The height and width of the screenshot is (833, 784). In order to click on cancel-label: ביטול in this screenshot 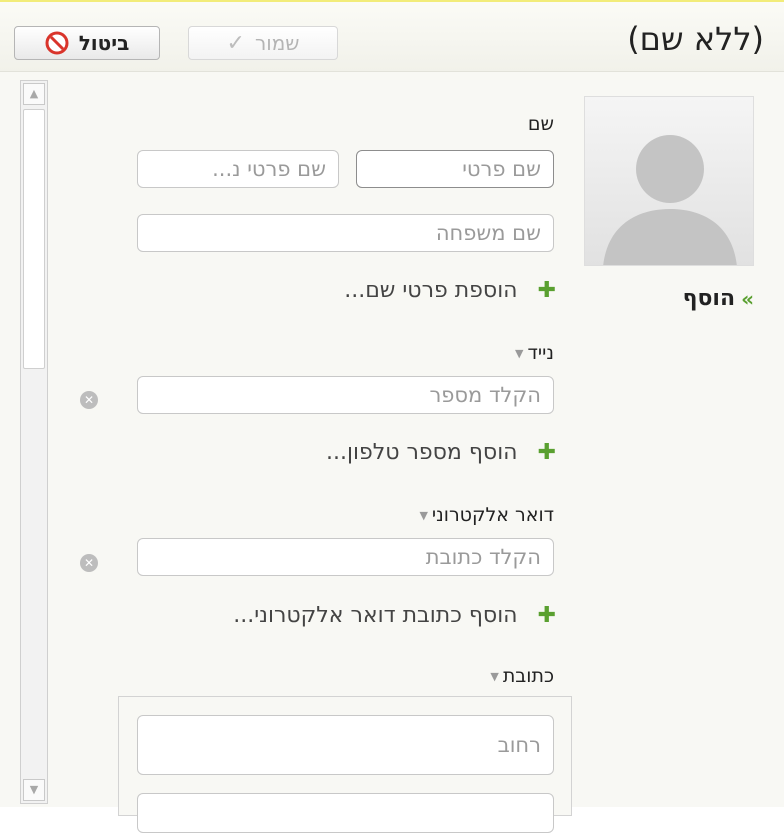, I will do `click(104, 43)`.